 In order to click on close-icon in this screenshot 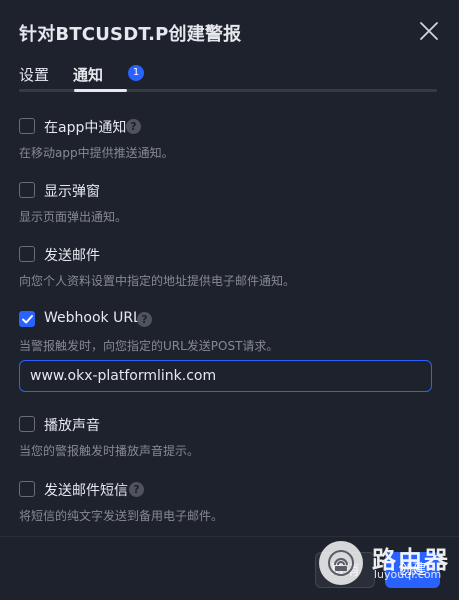, I will do `click(429, 31)`.